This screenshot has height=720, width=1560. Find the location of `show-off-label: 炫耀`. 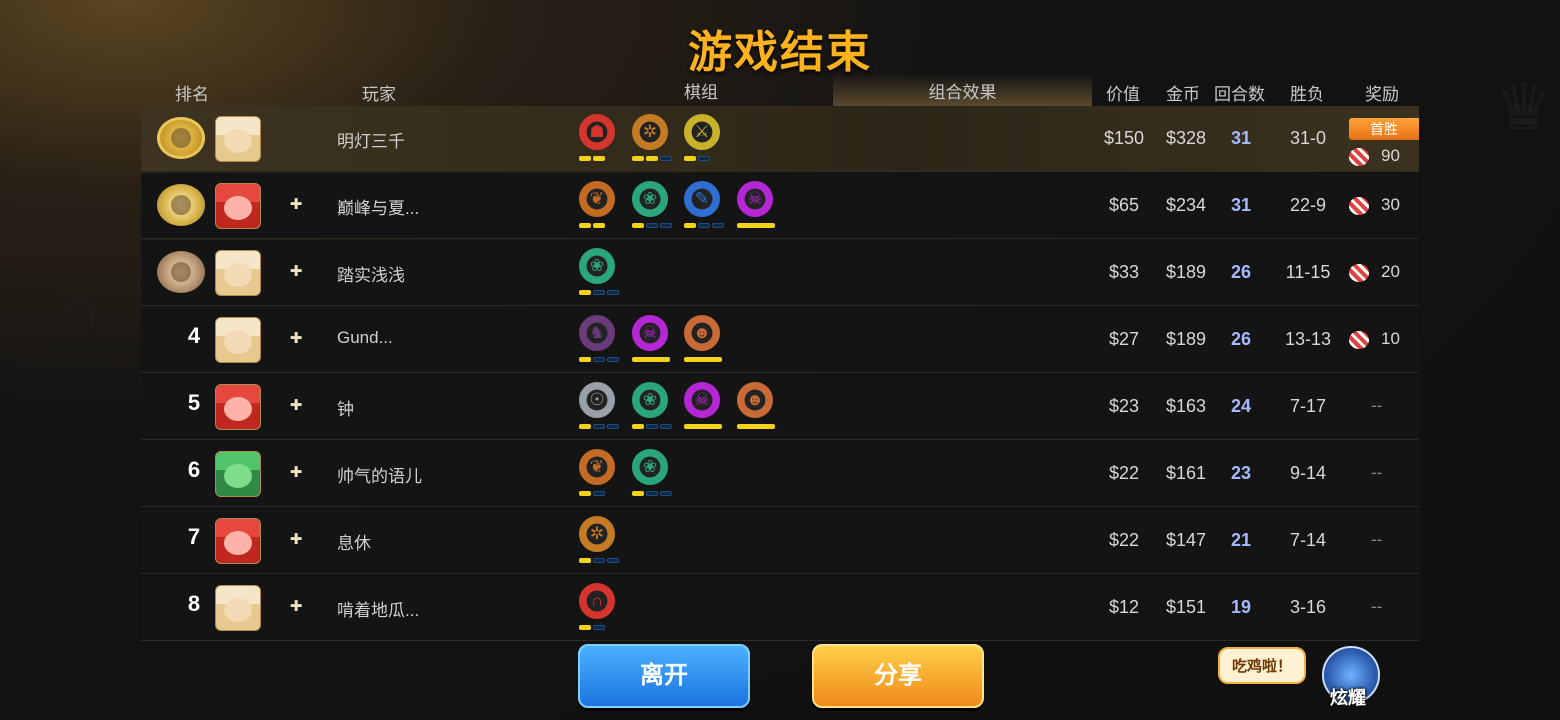

show-off-label: 炫耀 is located at coordinates (1348, 697).